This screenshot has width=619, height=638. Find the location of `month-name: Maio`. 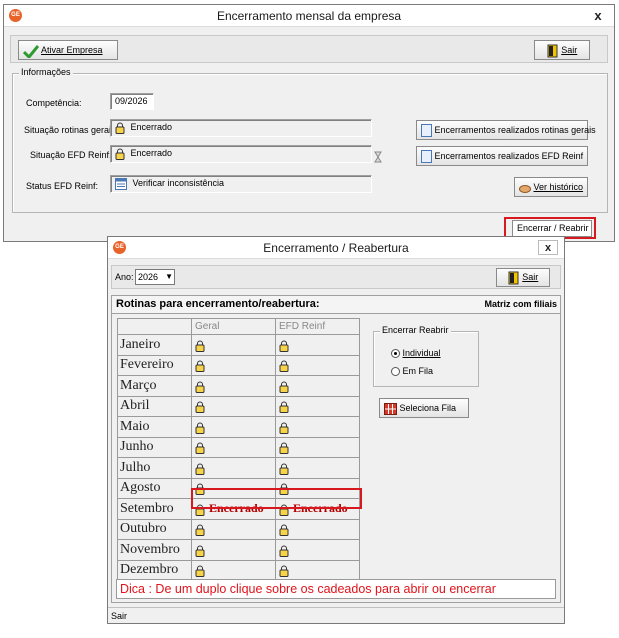

month-name: Maio is located at coordinates (154, 426).